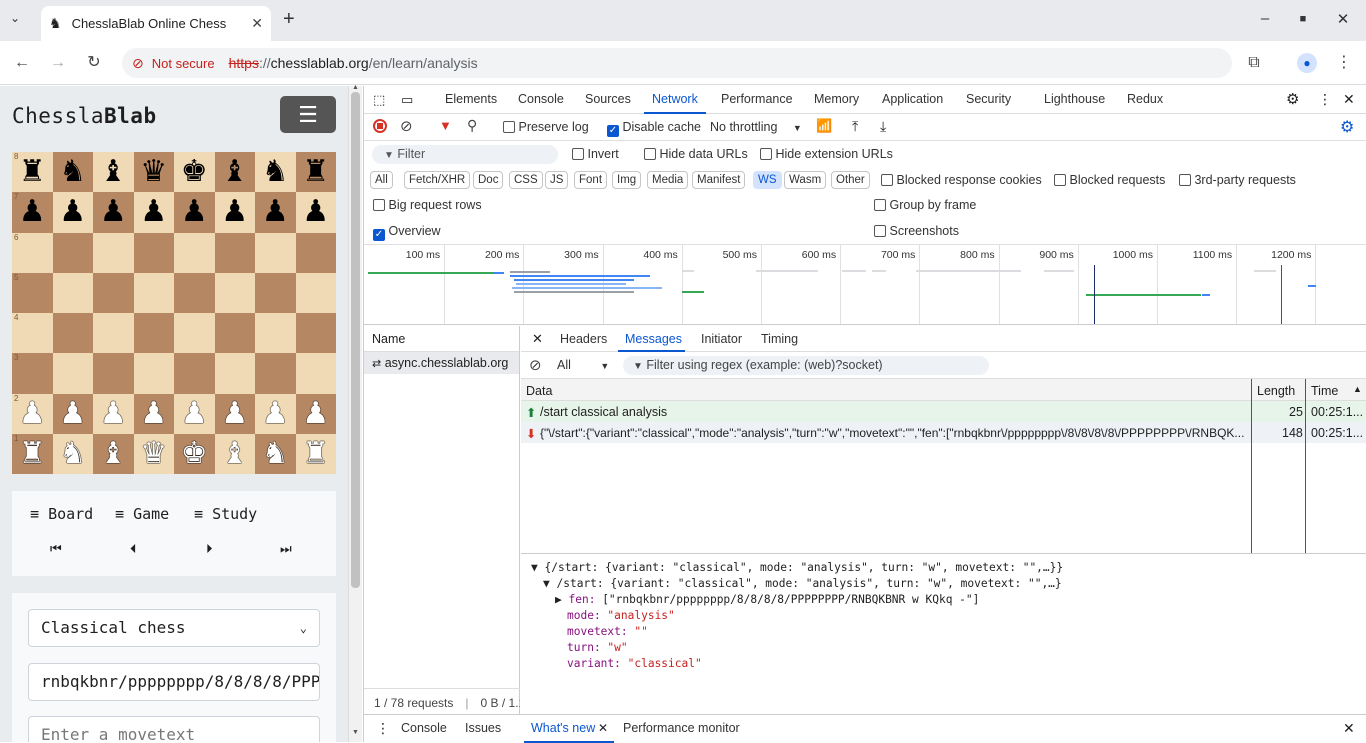 This screenshot has height=743, width=1366. Describe the element at coordinates (56, 549) in the screenshot. I see `first-move-icon: ⏮` at that location.